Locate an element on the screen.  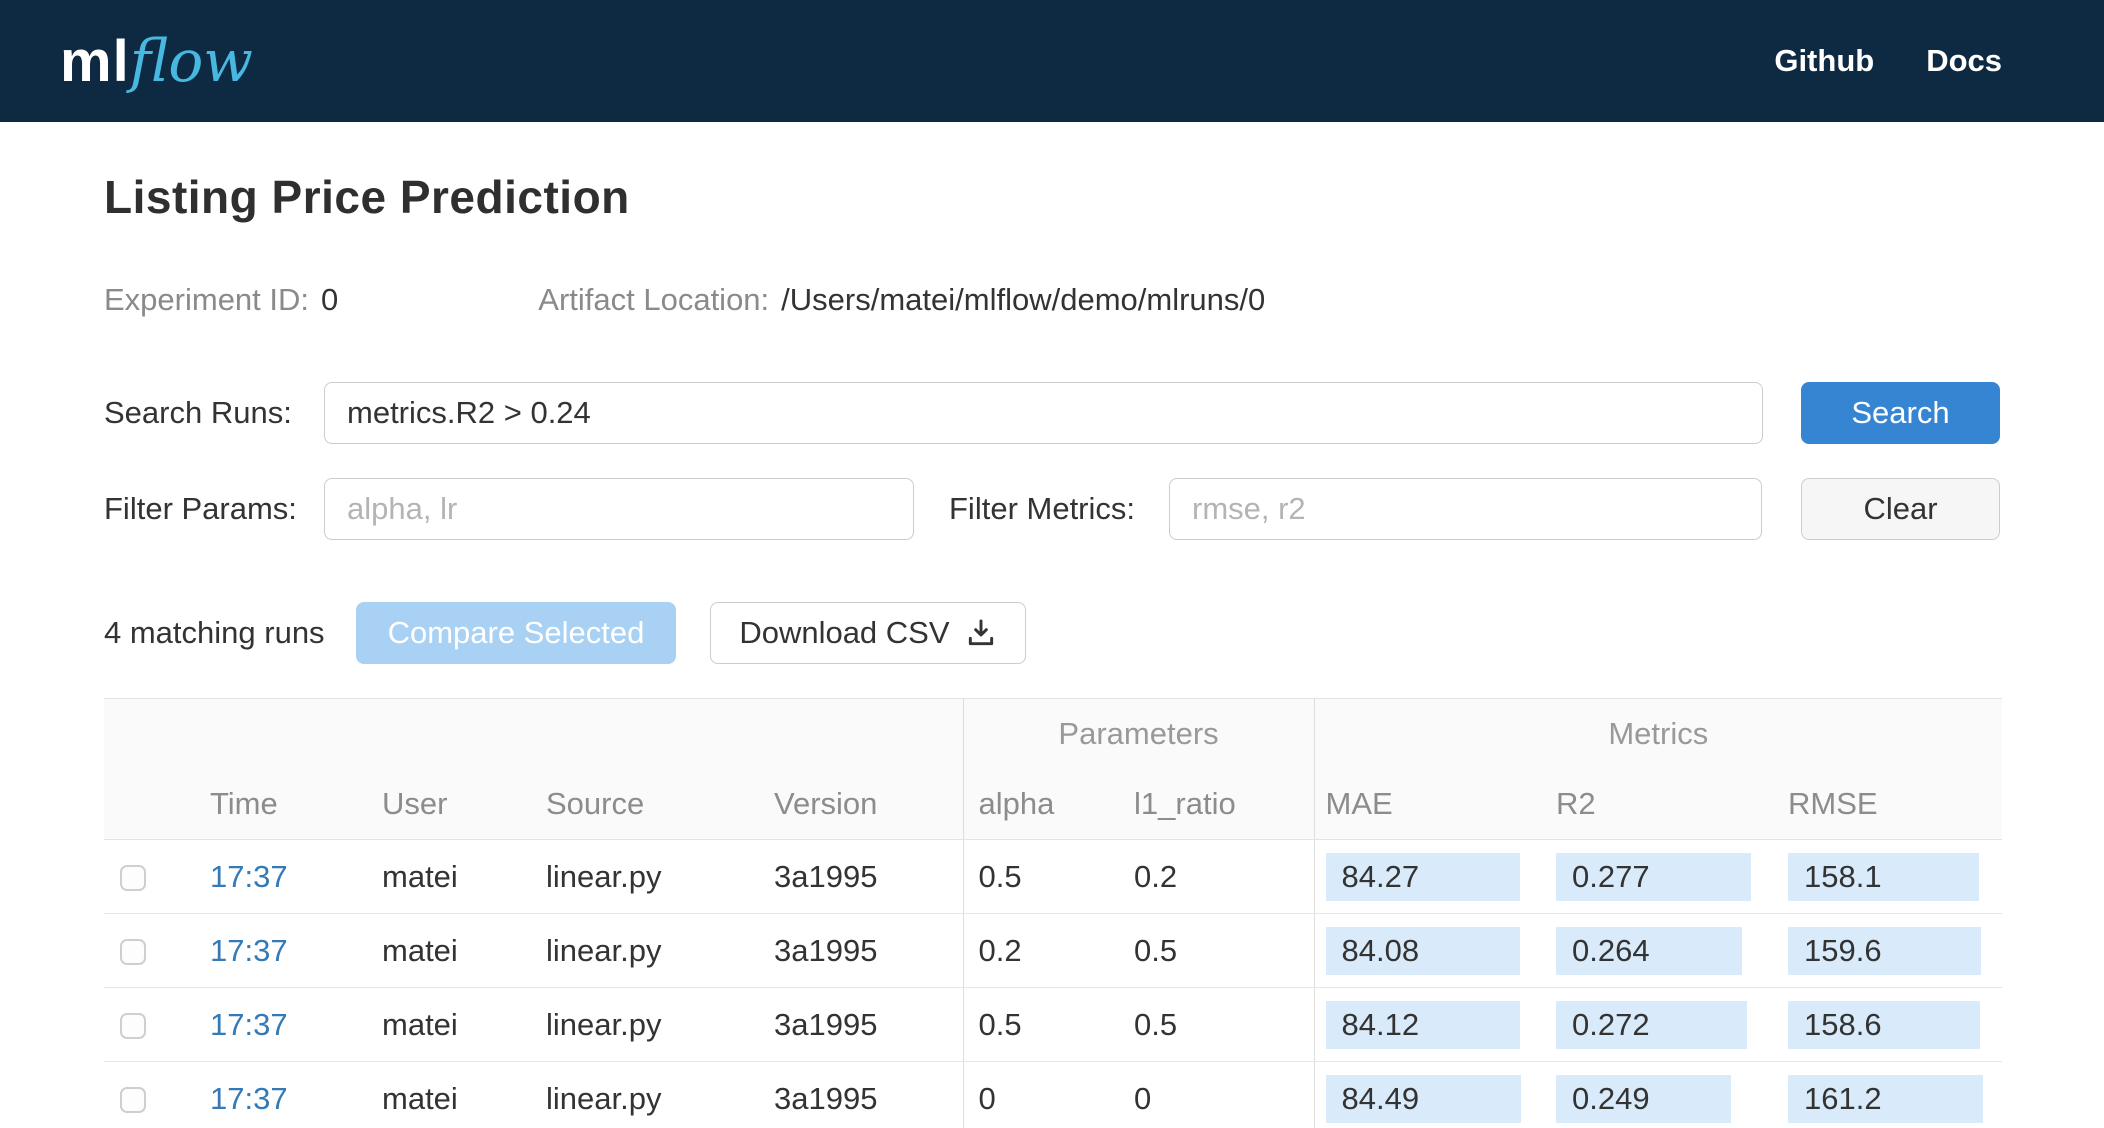
table-group-header-row: Parameters Metrics is located at coordinates (1053, 734).